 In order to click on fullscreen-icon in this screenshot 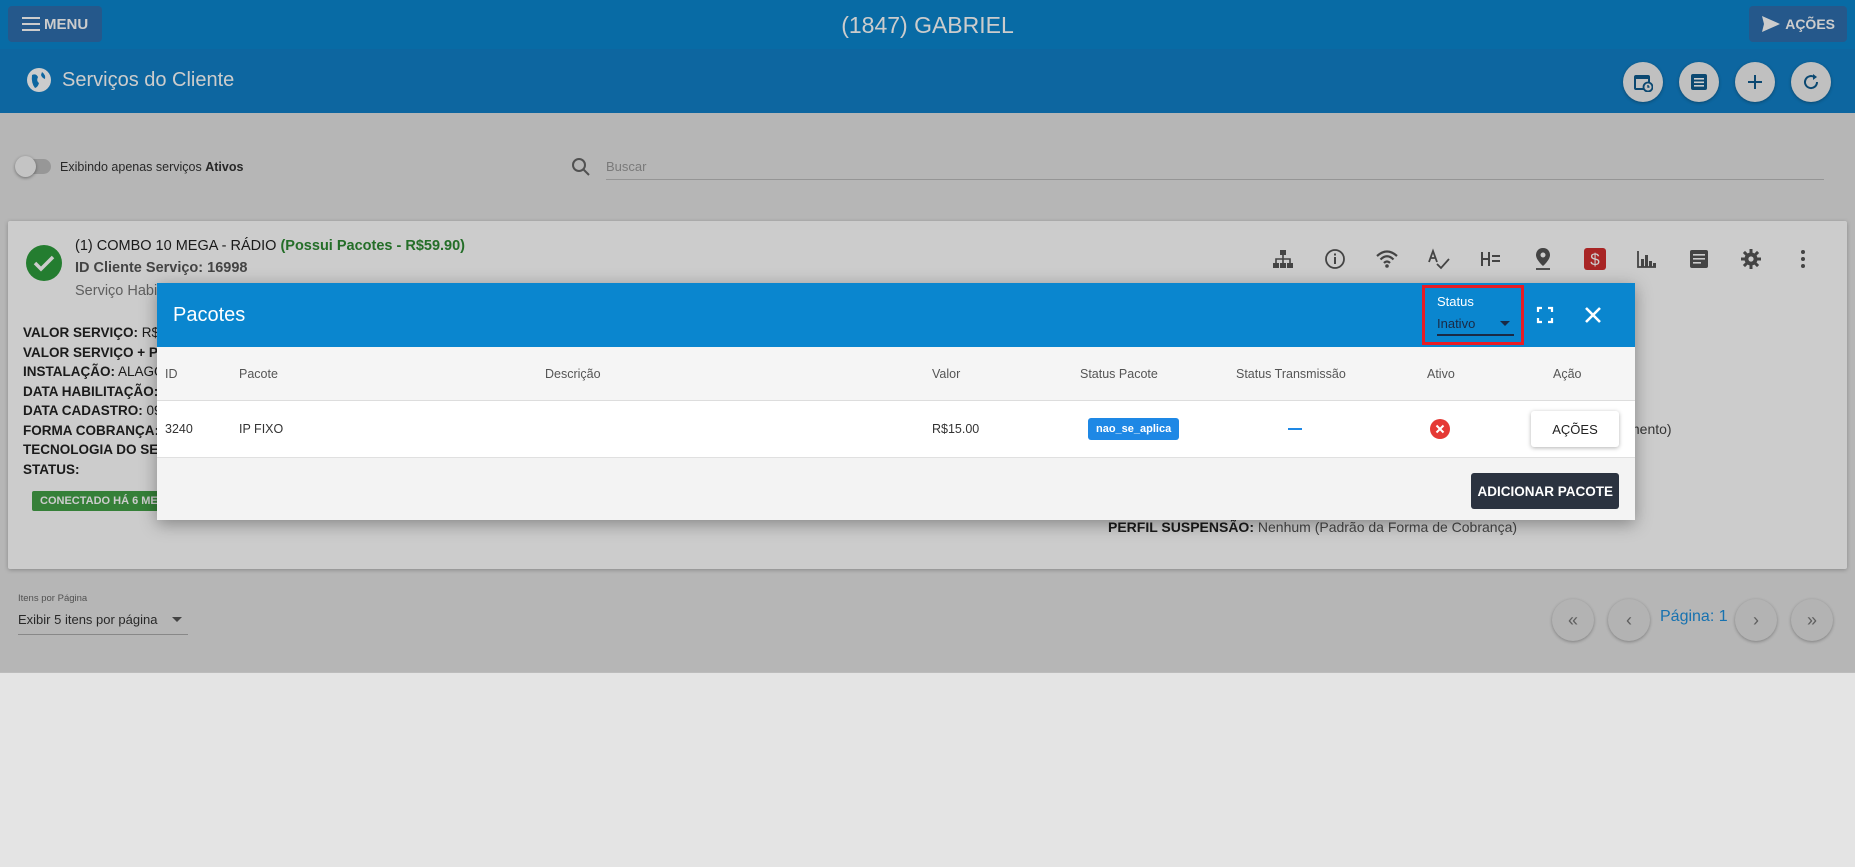, I will do `click(1545, 315)`.